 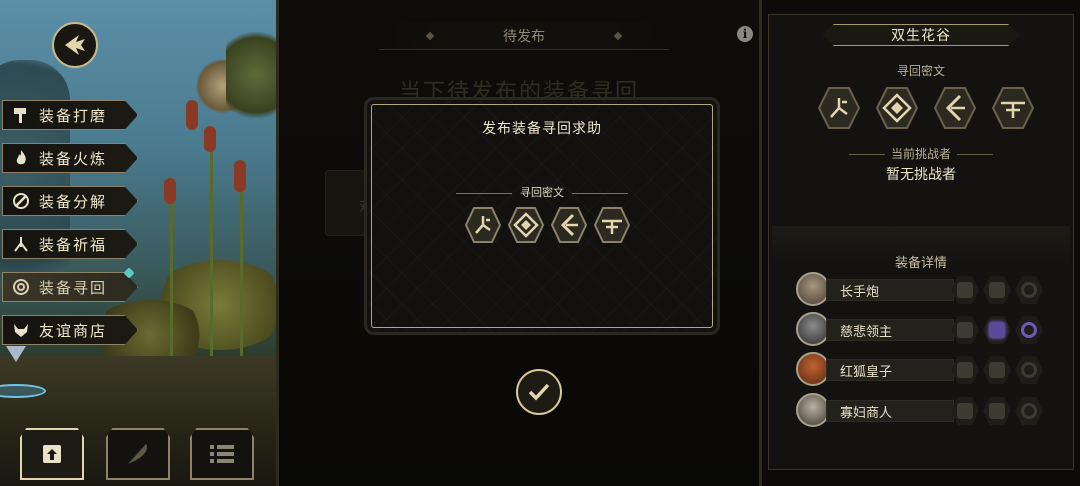 I want to click on confirm-button, so click(x=539, y=392).